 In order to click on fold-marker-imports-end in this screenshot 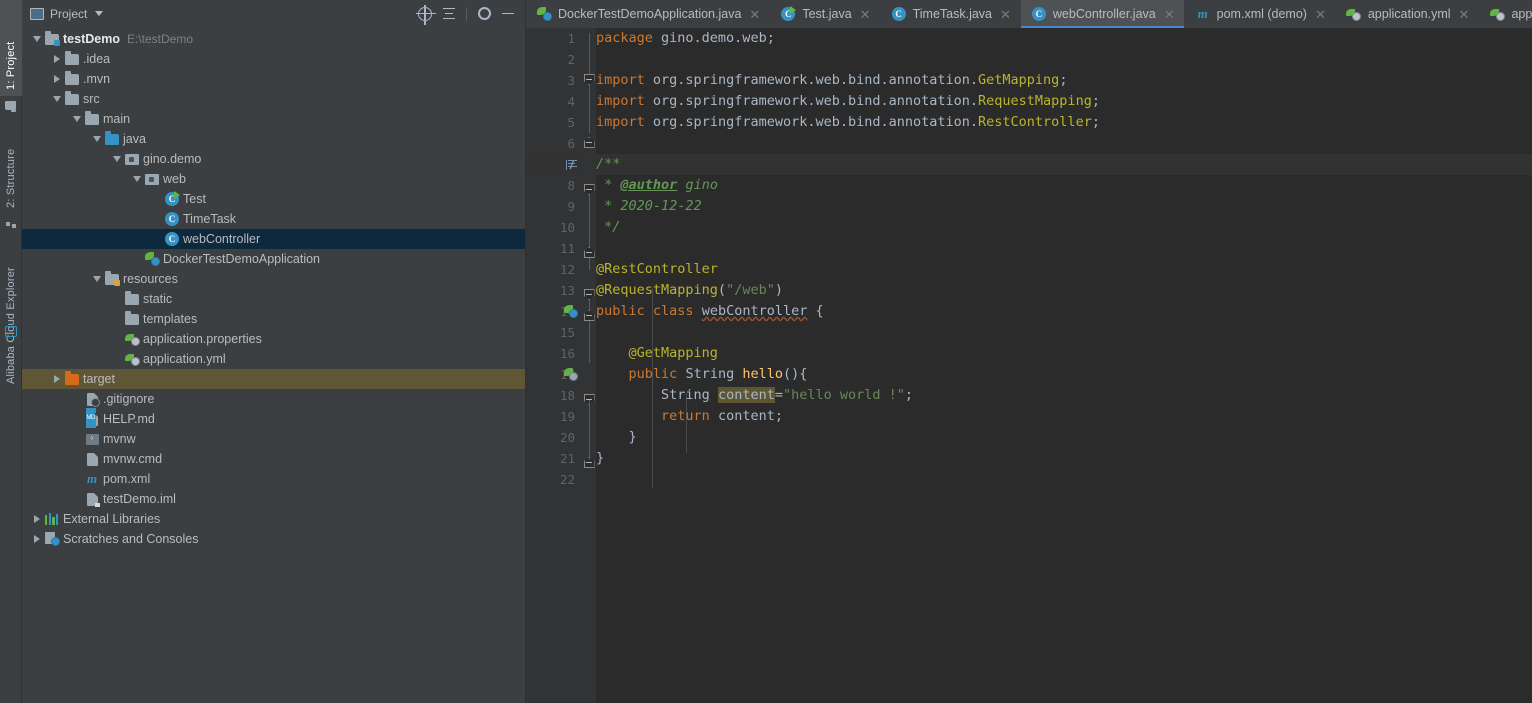, I will do `click(589, 142)`.